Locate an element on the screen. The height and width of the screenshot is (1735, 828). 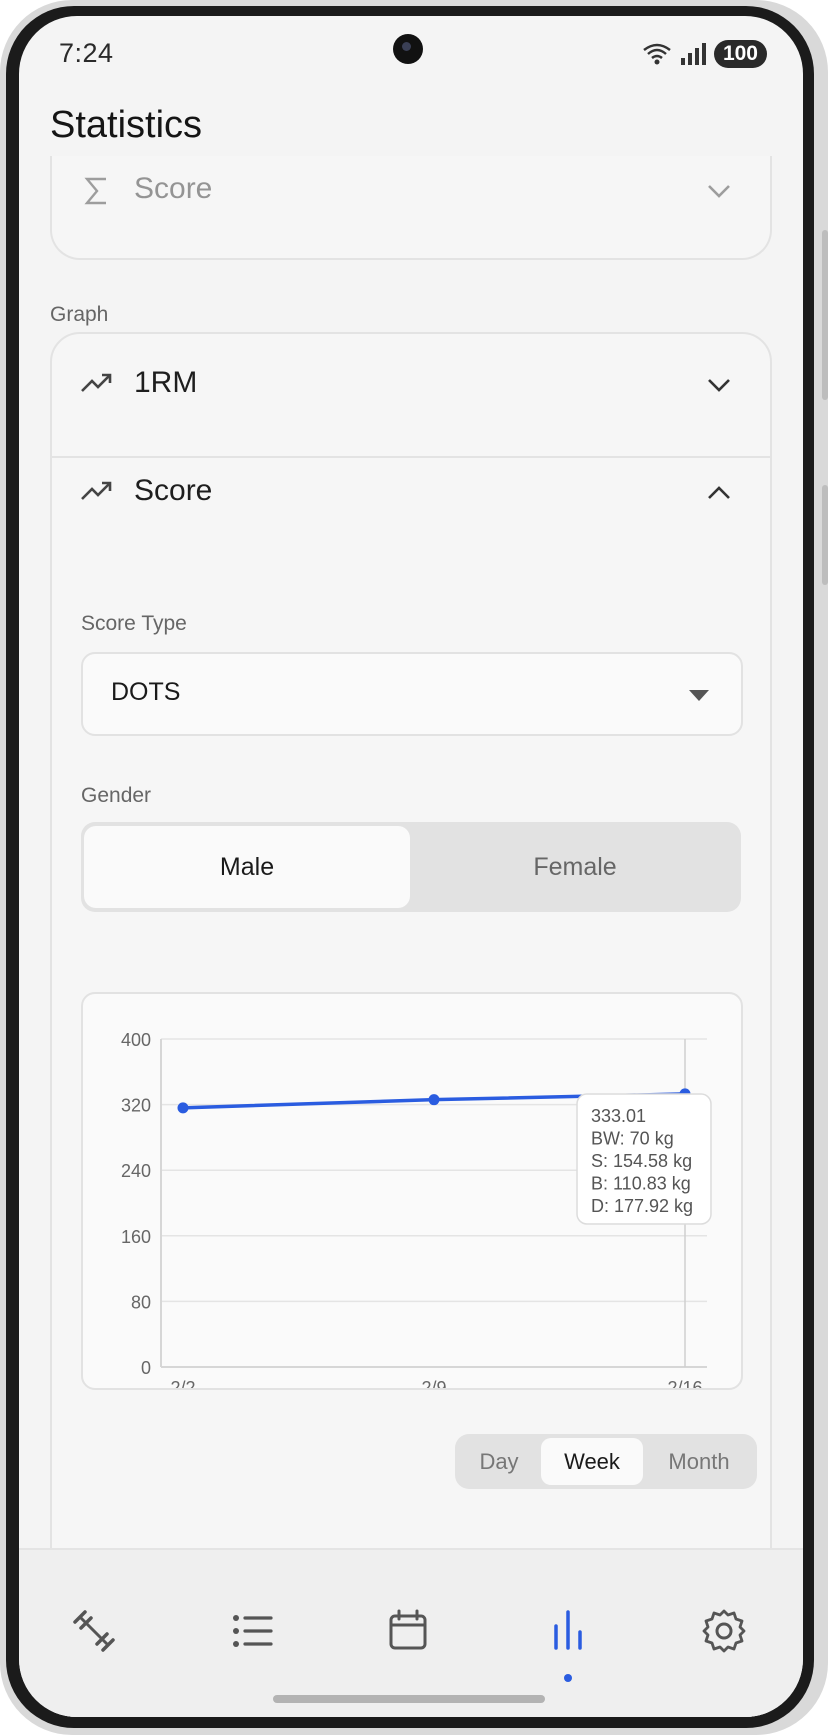
y-tick-label: 80 is located at coordinates (141, 1302).